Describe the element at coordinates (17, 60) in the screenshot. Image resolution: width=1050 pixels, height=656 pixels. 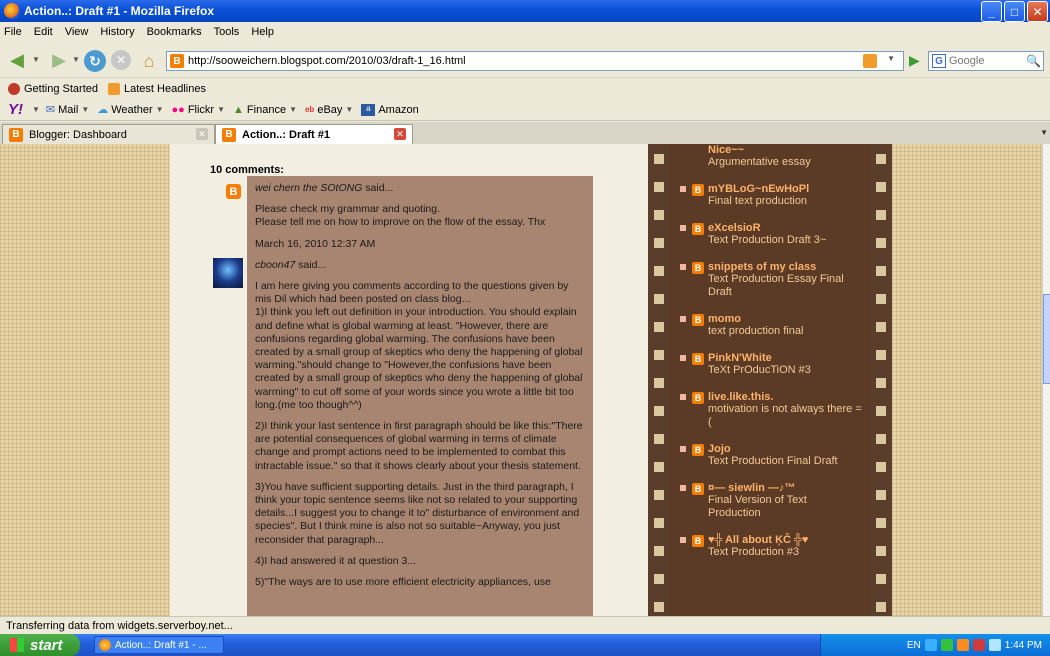
I see `back-button: ◀` at that location.